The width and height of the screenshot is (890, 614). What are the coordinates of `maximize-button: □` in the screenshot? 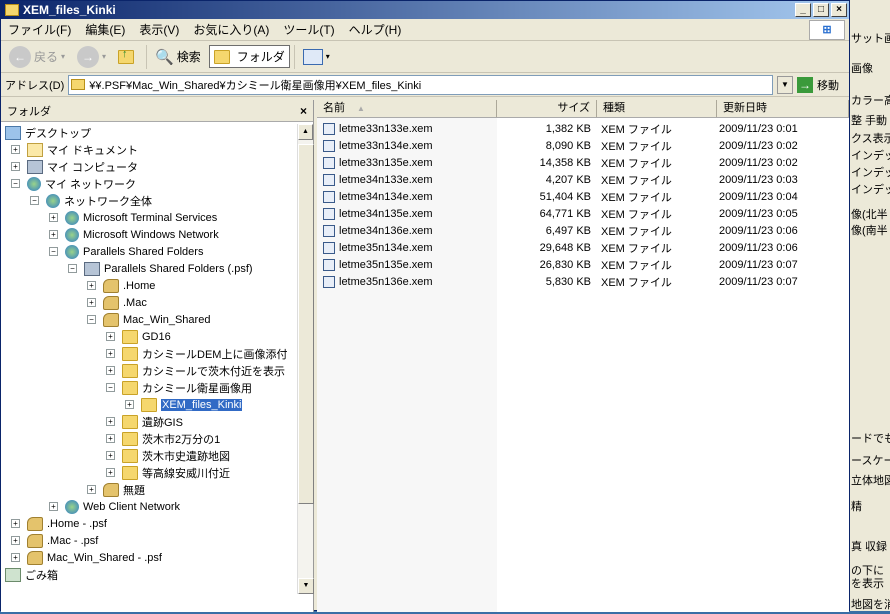 It's located at (821, 10).